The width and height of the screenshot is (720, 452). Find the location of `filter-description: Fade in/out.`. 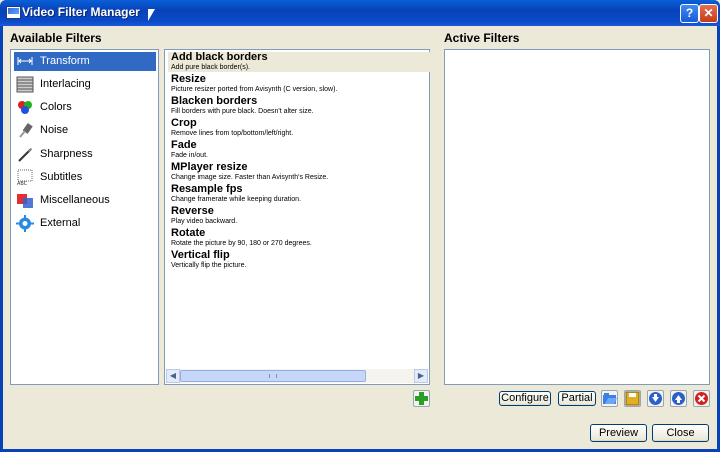

filter-description: Fade in/out. is located at coordinates (189, 155).